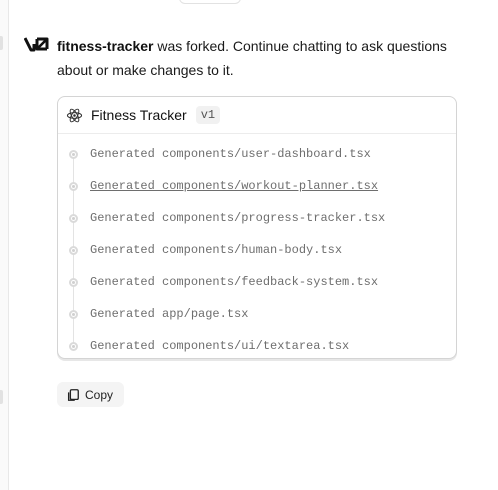 The image size is (498, 490). I want to click on file-item: Generated components/feedback-system.tsx, so click(257, 282).